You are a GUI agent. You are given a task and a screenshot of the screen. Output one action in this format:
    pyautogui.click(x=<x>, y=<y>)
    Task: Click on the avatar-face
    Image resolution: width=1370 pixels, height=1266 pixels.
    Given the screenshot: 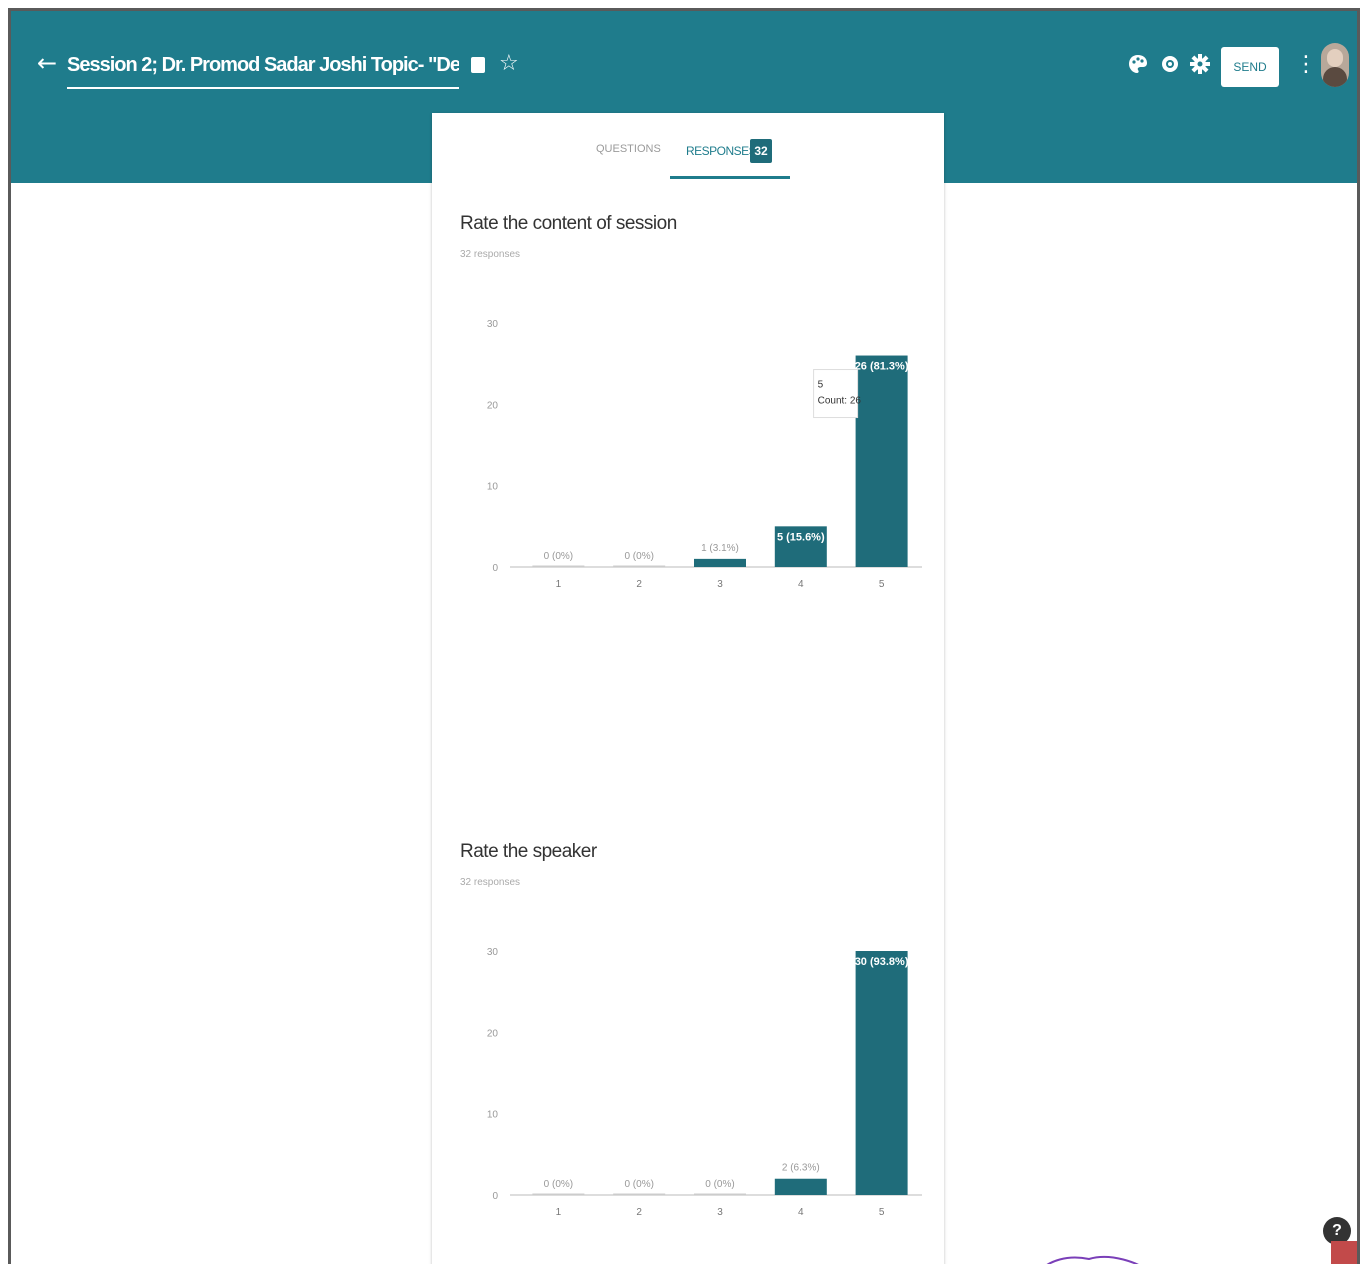 What is the action you would take?
    pyautogui.click(x=1335, y=58)
    